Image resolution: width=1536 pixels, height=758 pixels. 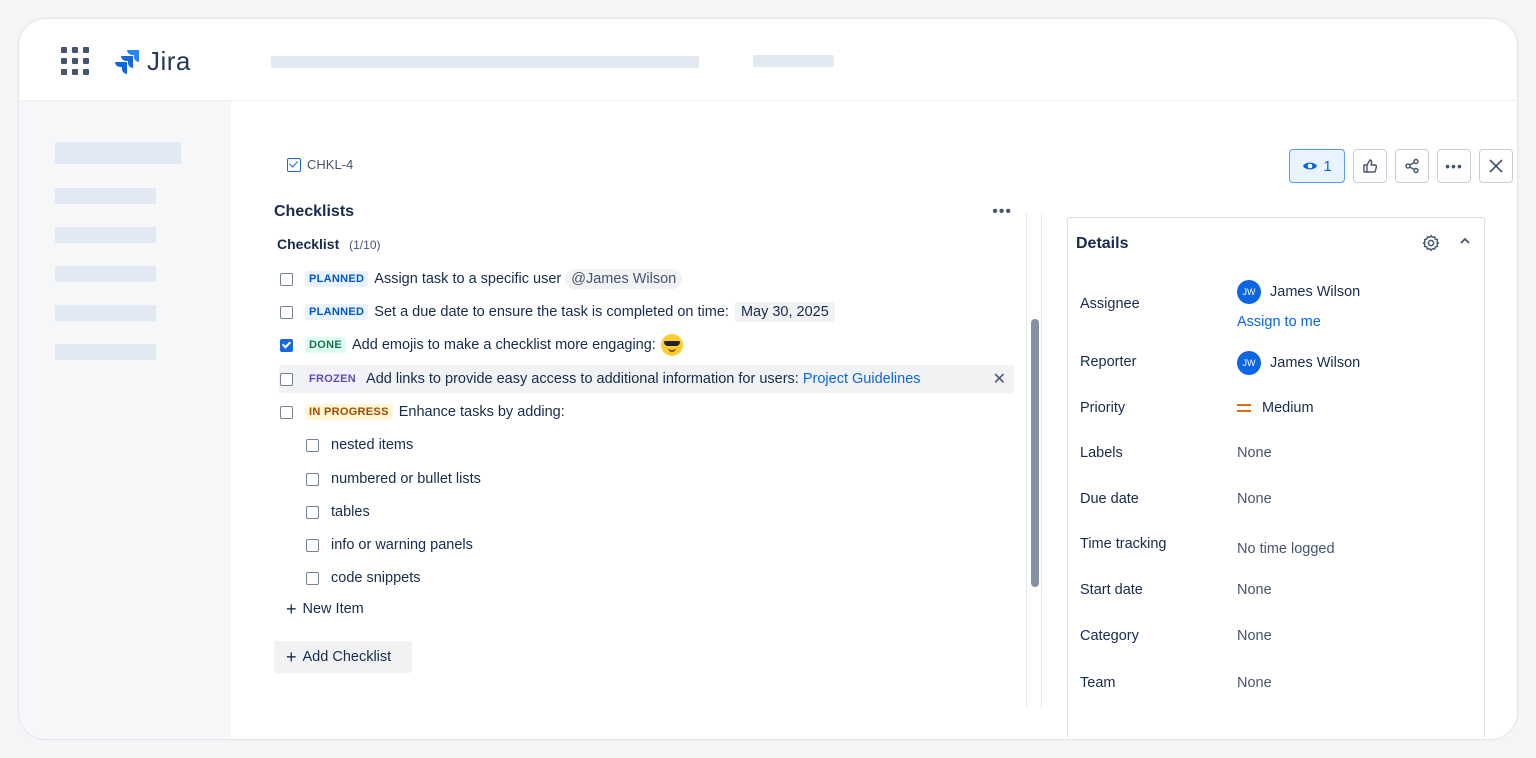 What do you see at coordinates (1254, 590) in the screenshot?
I see `start-date-value: None` at bounding box center [1254, 590].